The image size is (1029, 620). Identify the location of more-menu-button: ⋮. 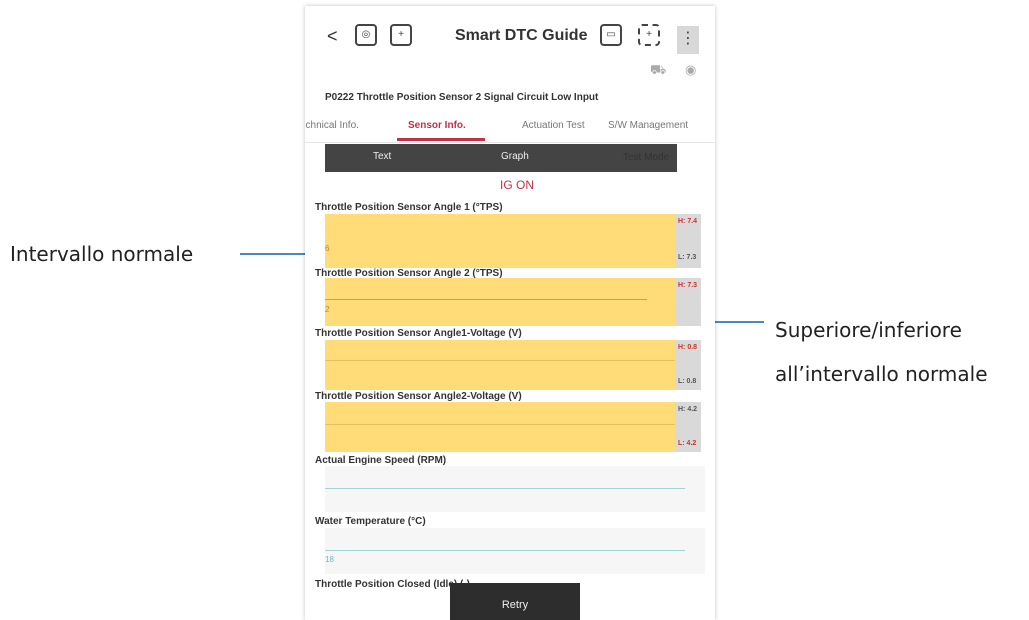
(688, 40).